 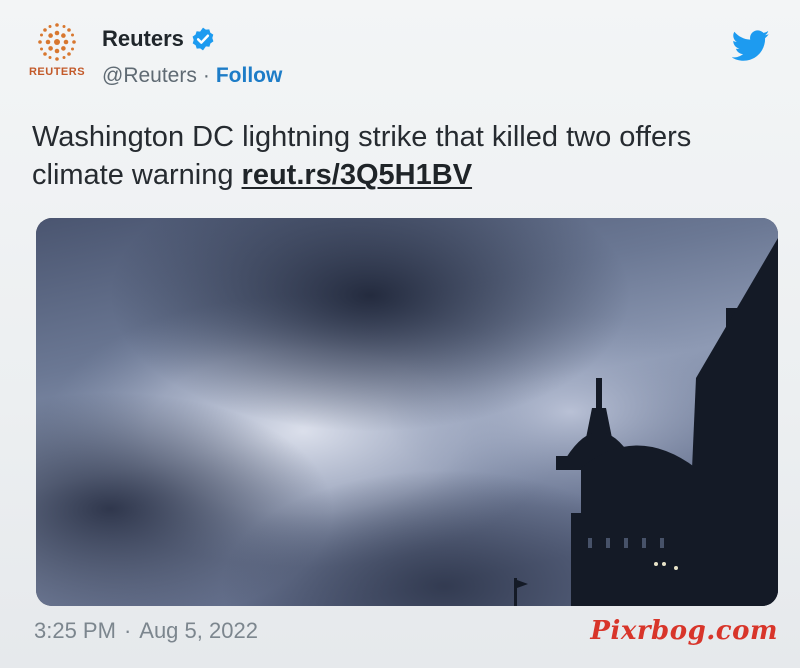 I want to click on follow-button: Follow, so click(x=249, y=76).